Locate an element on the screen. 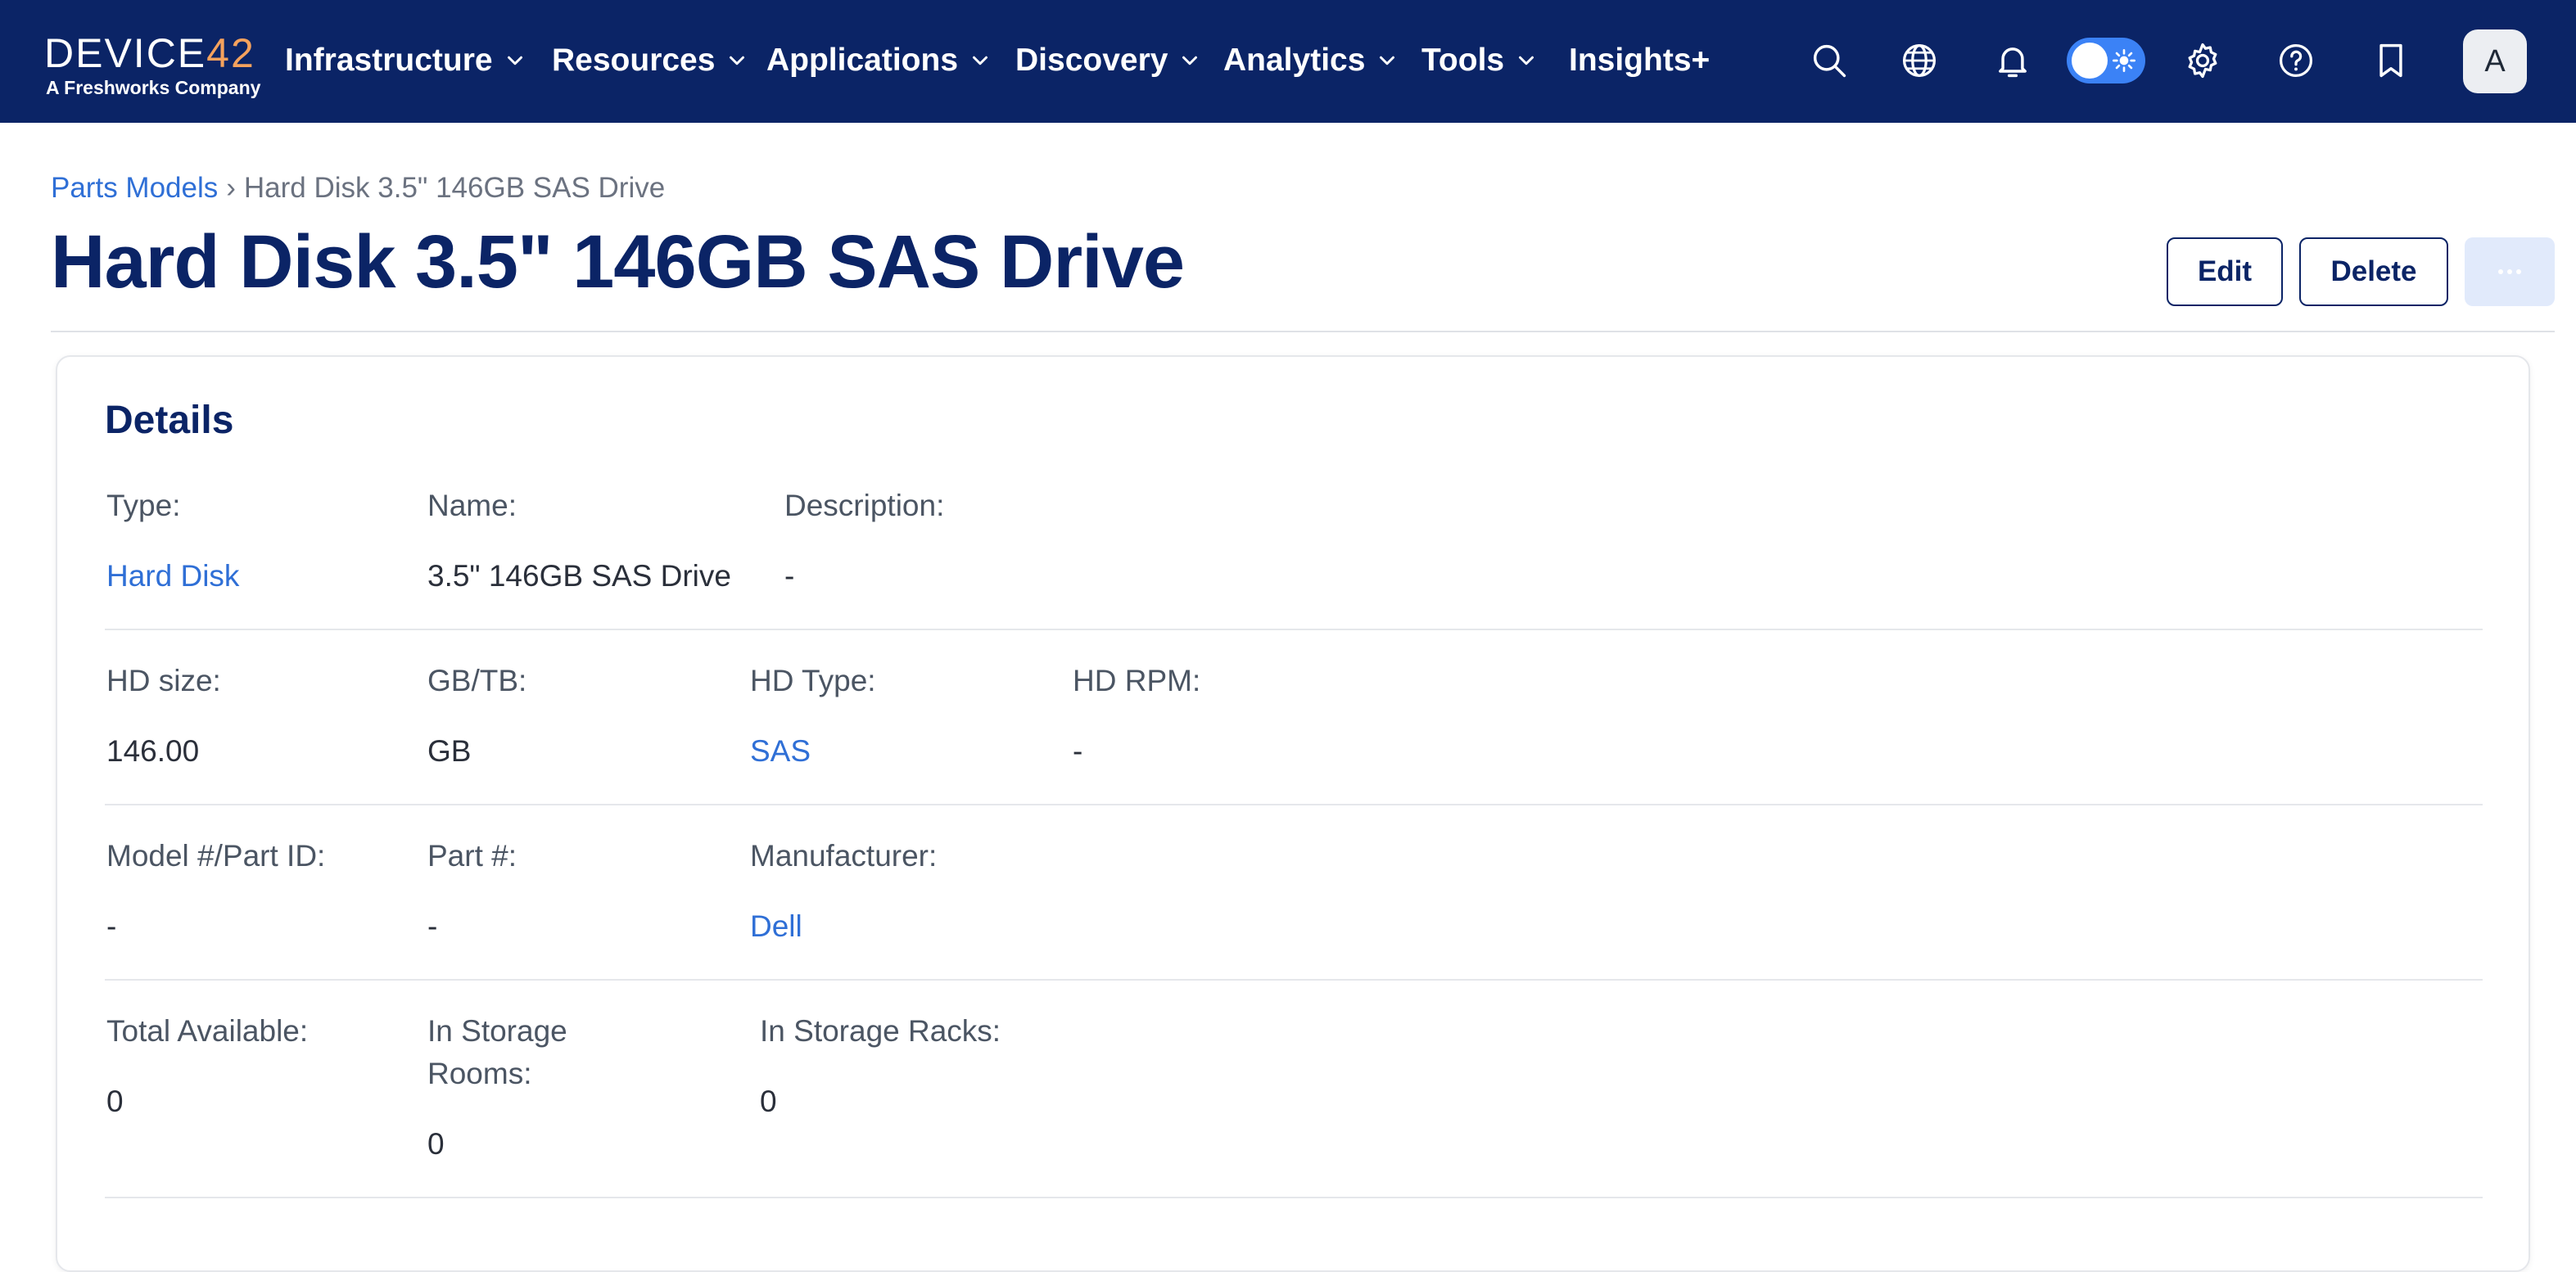  gbtb-value: GB is located at coordinates (450, 751).